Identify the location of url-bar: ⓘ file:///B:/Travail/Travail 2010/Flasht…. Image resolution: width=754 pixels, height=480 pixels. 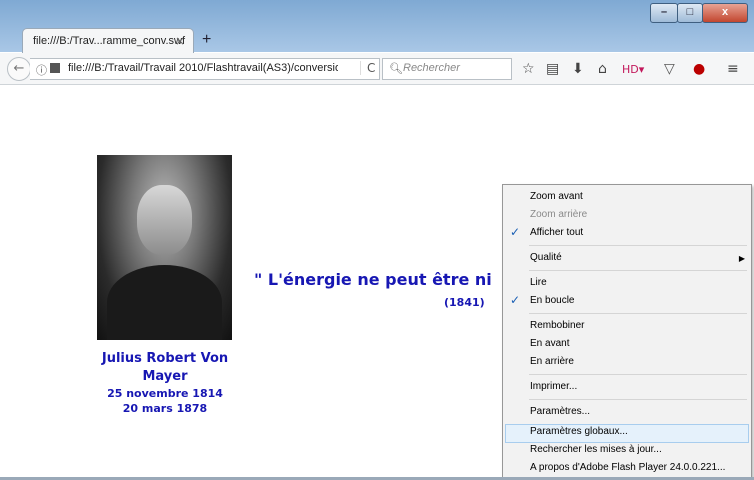
(205, 69).